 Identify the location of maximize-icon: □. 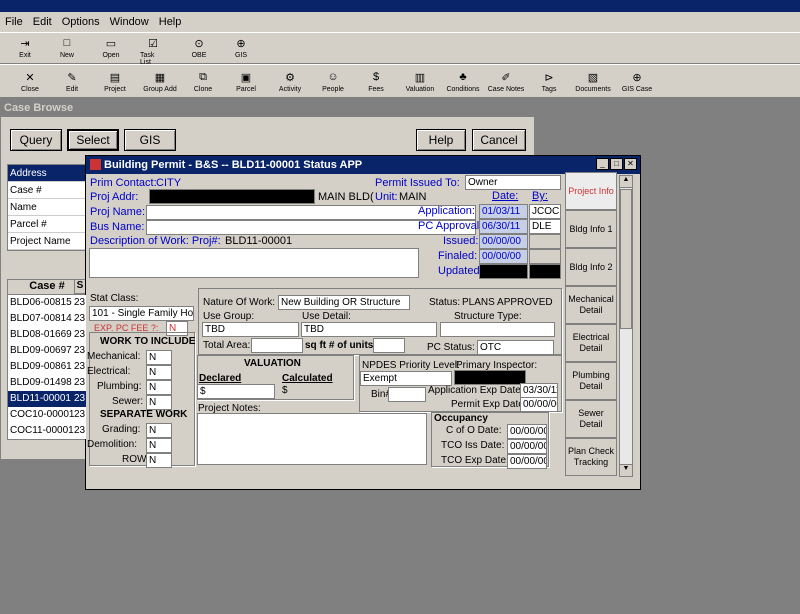
(616, 164).